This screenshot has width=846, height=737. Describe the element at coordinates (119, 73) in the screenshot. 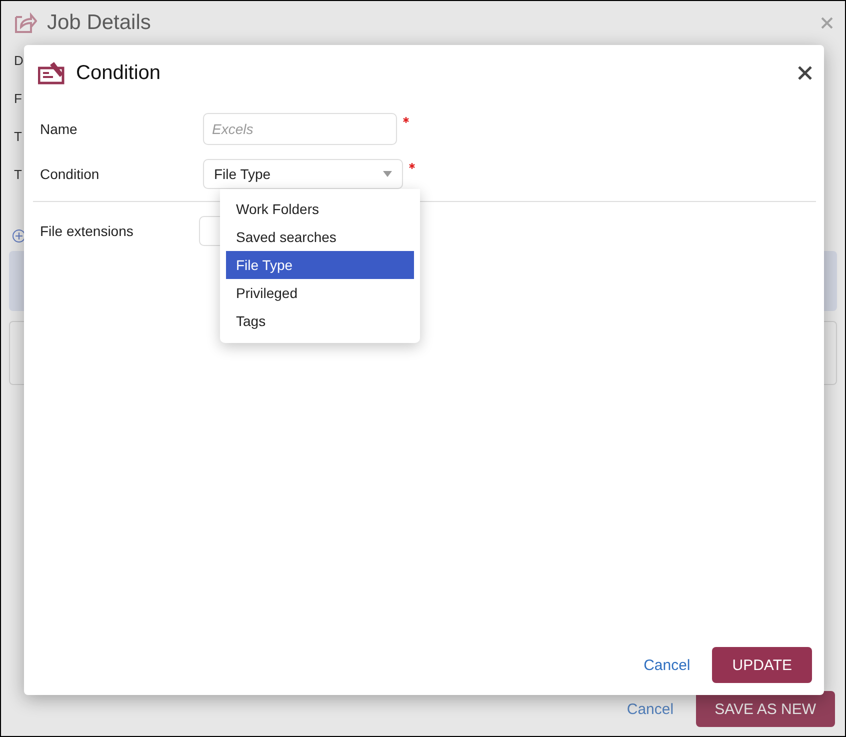

I see `dialog-title: Condition` at that location.